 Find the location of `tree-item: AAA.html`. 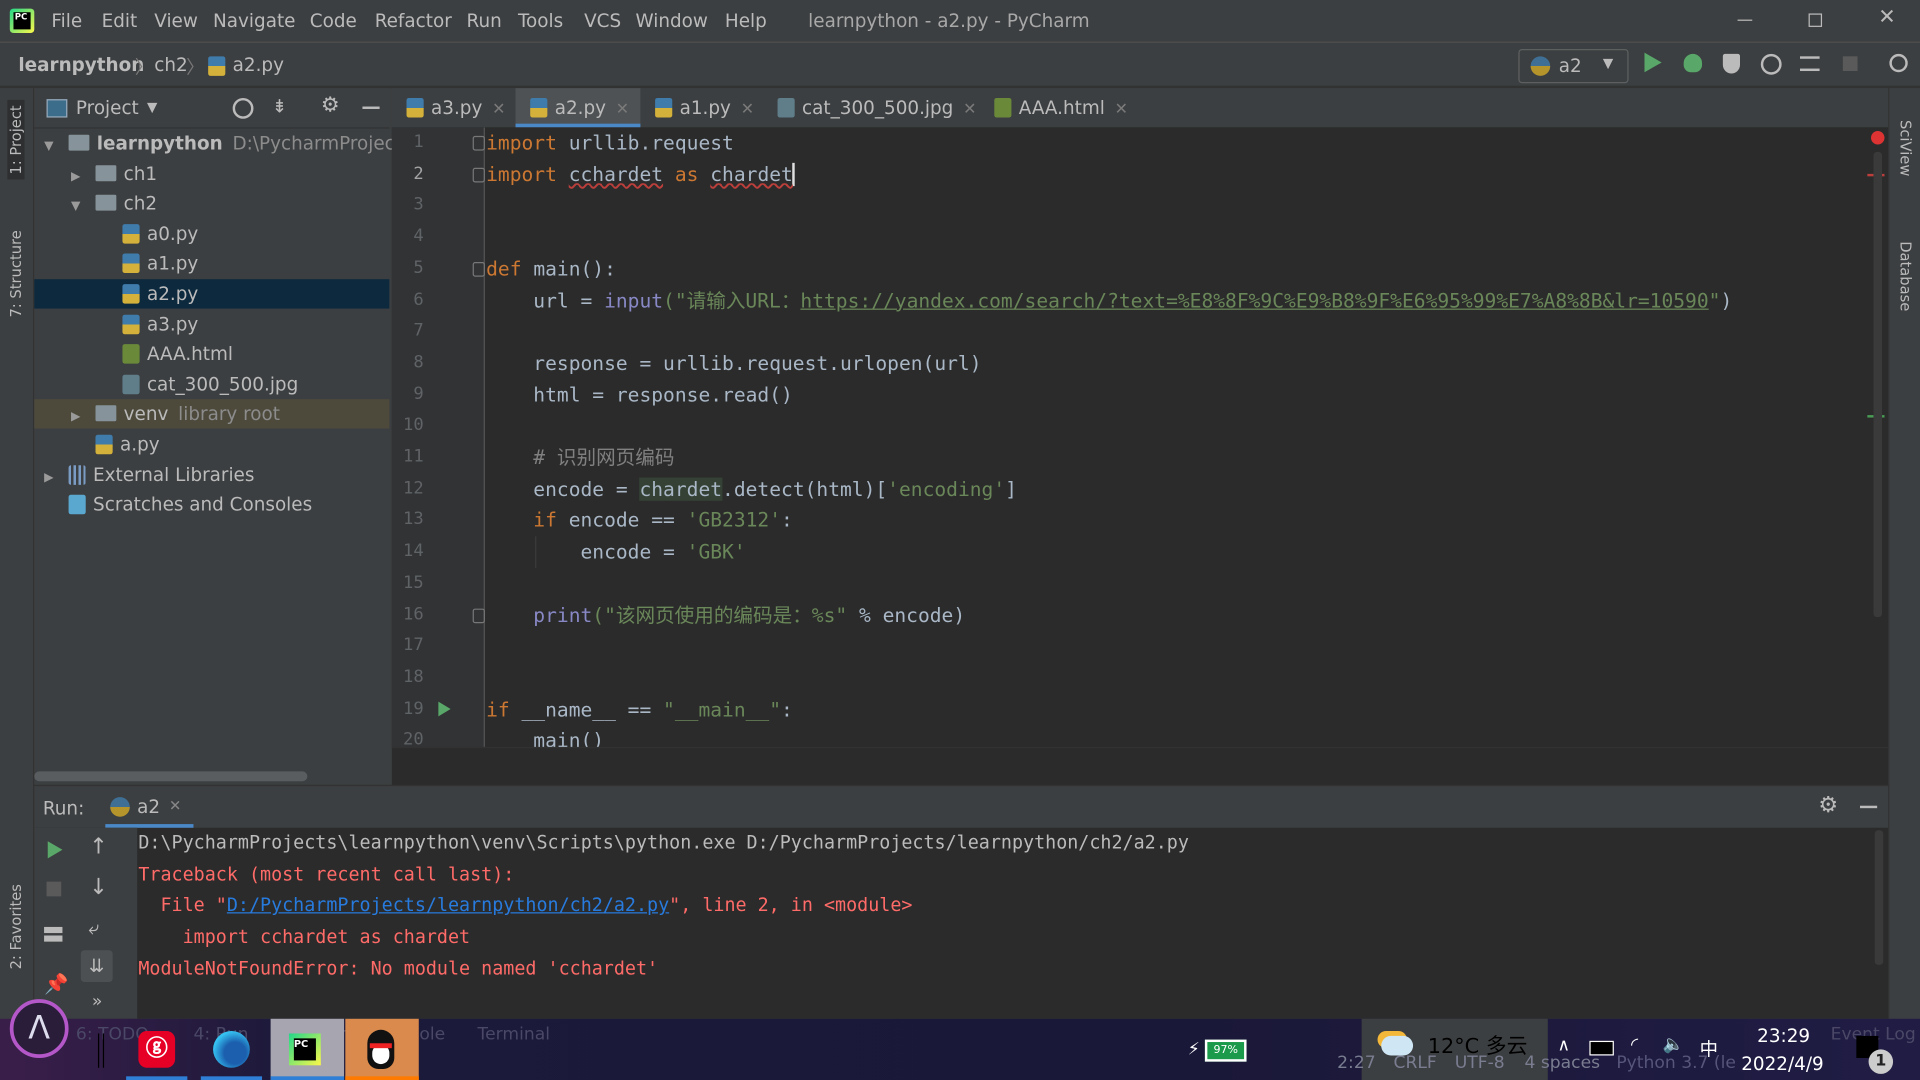

tree-item: AAA.html is located at coordinates (211, 353).